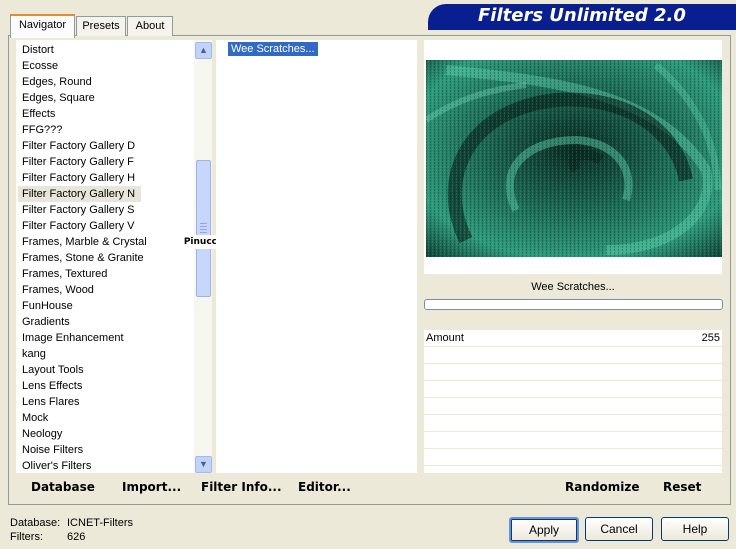  Describe the element at coordinates (445, 338) in the screenshot. I see `param-name: Amount` at that location.